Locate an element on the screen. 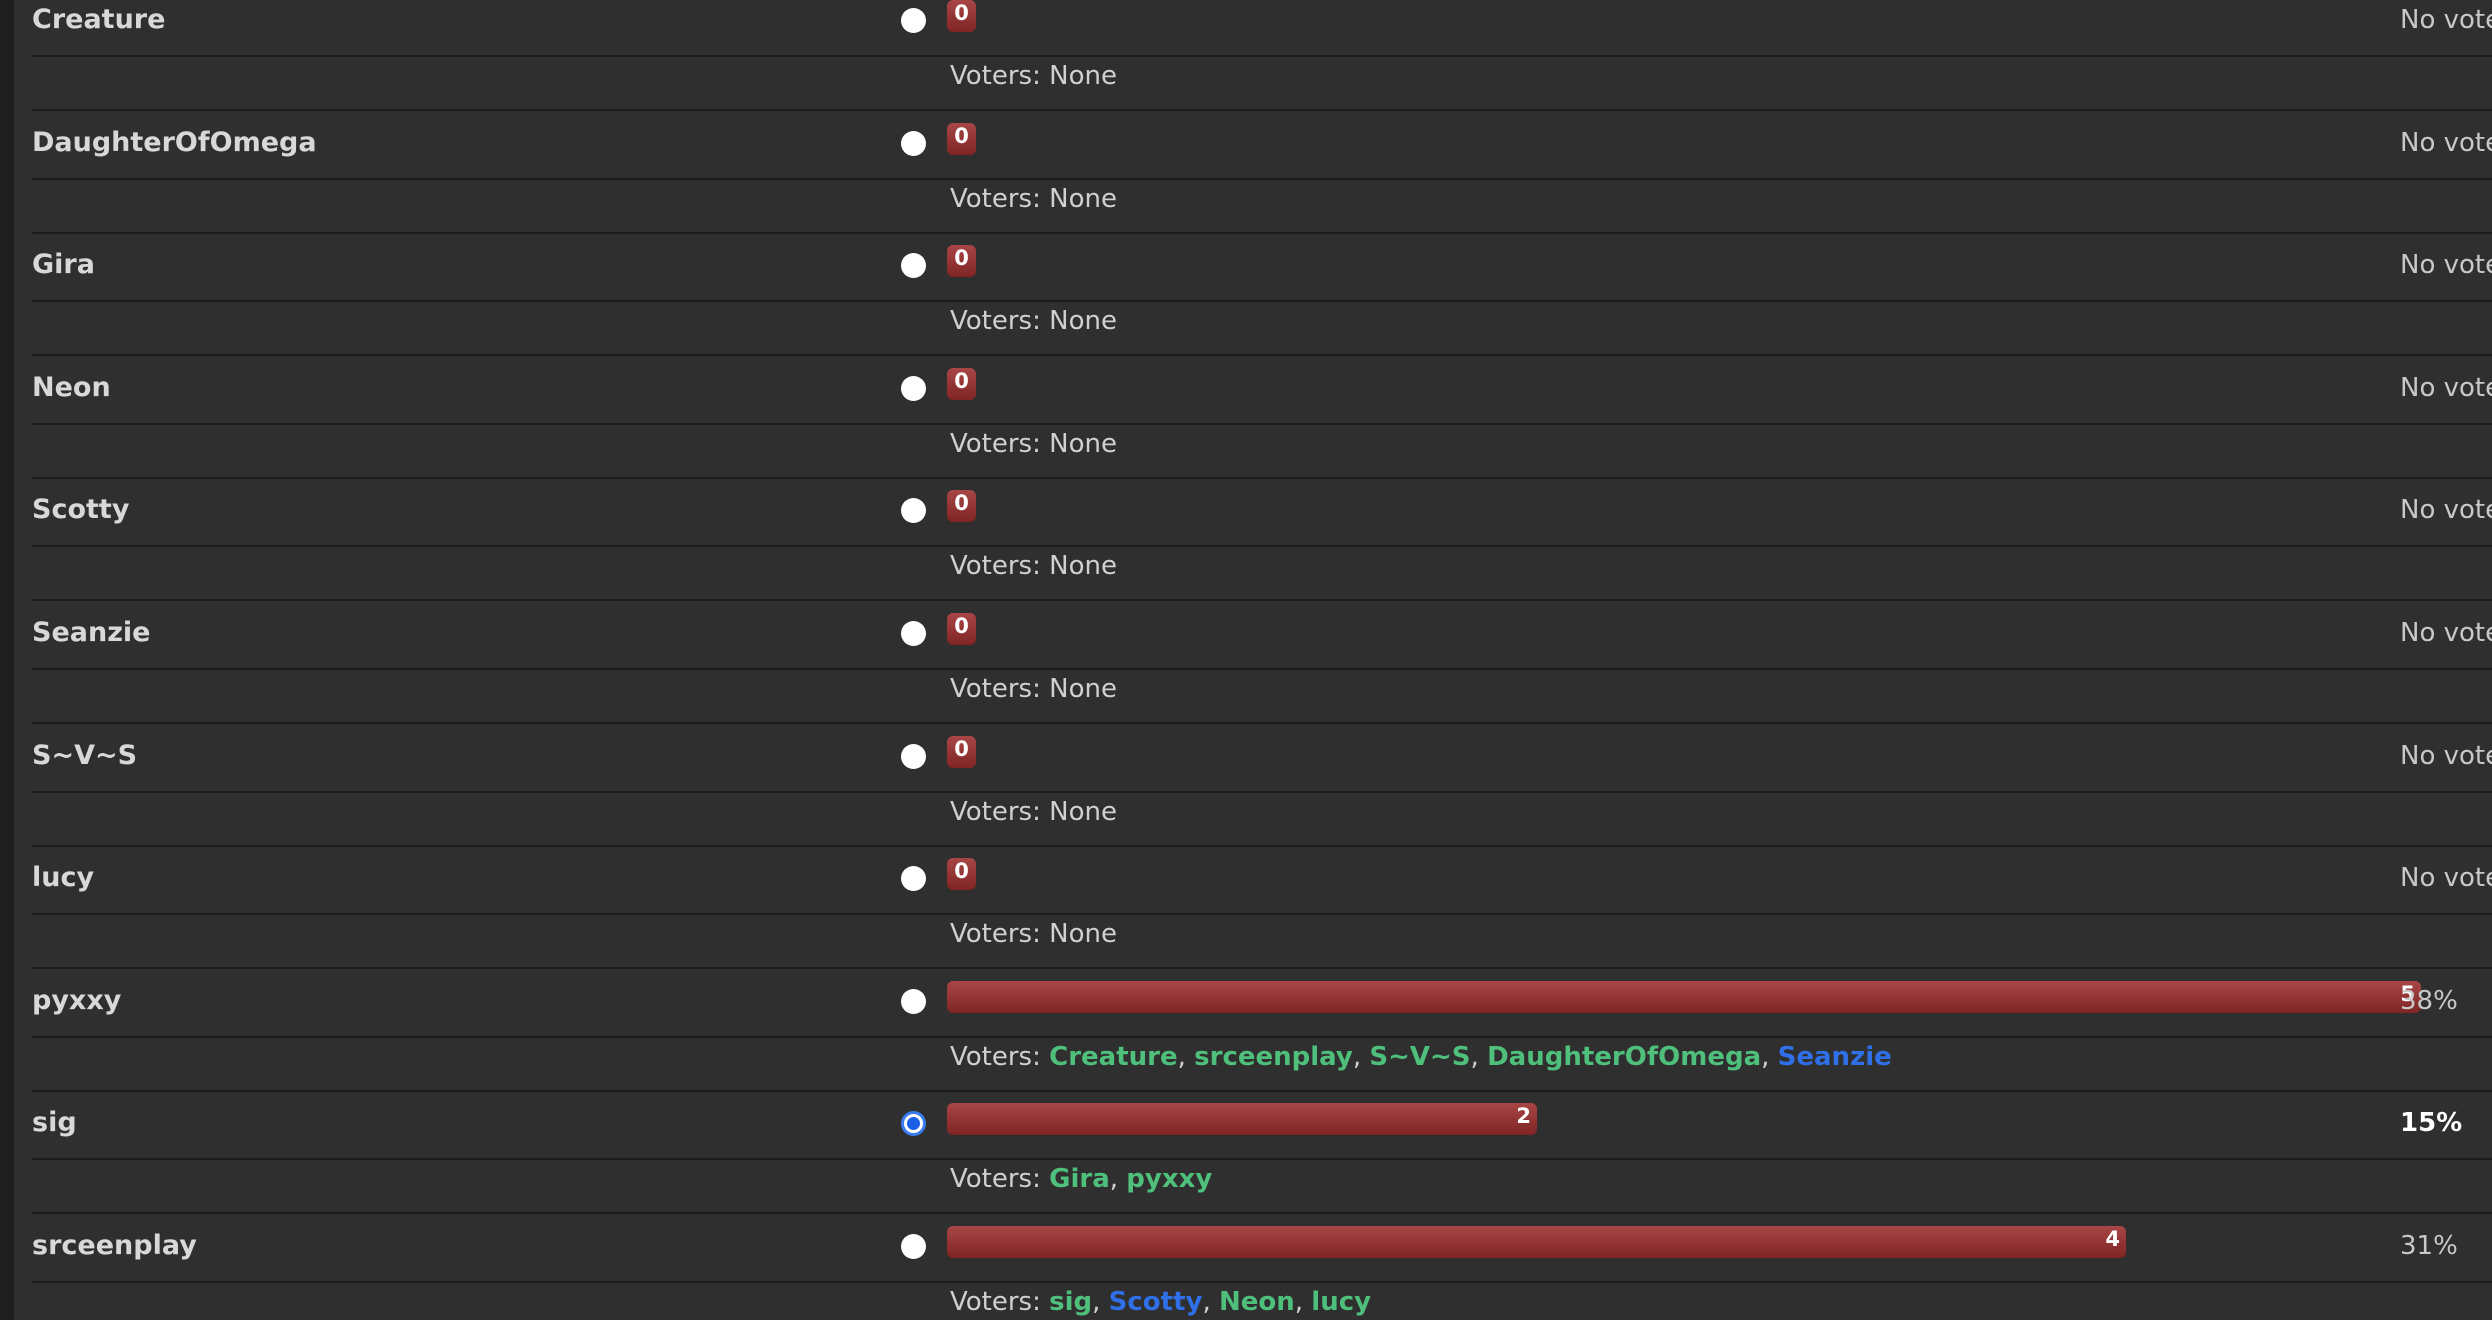  voters-names: Gira, pyxxy is located at coordinates (1131, 1179).